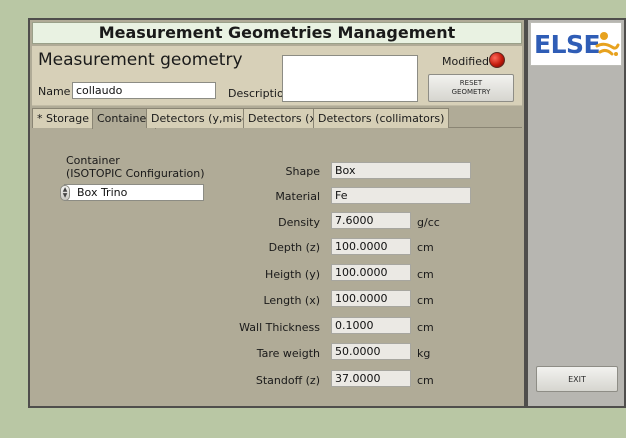 This screenshot has height=438, width=626. What do you see at coordinates (401, 170) in the screenshot?
I see `shape-field: Box` at bounding box center [401, 170].